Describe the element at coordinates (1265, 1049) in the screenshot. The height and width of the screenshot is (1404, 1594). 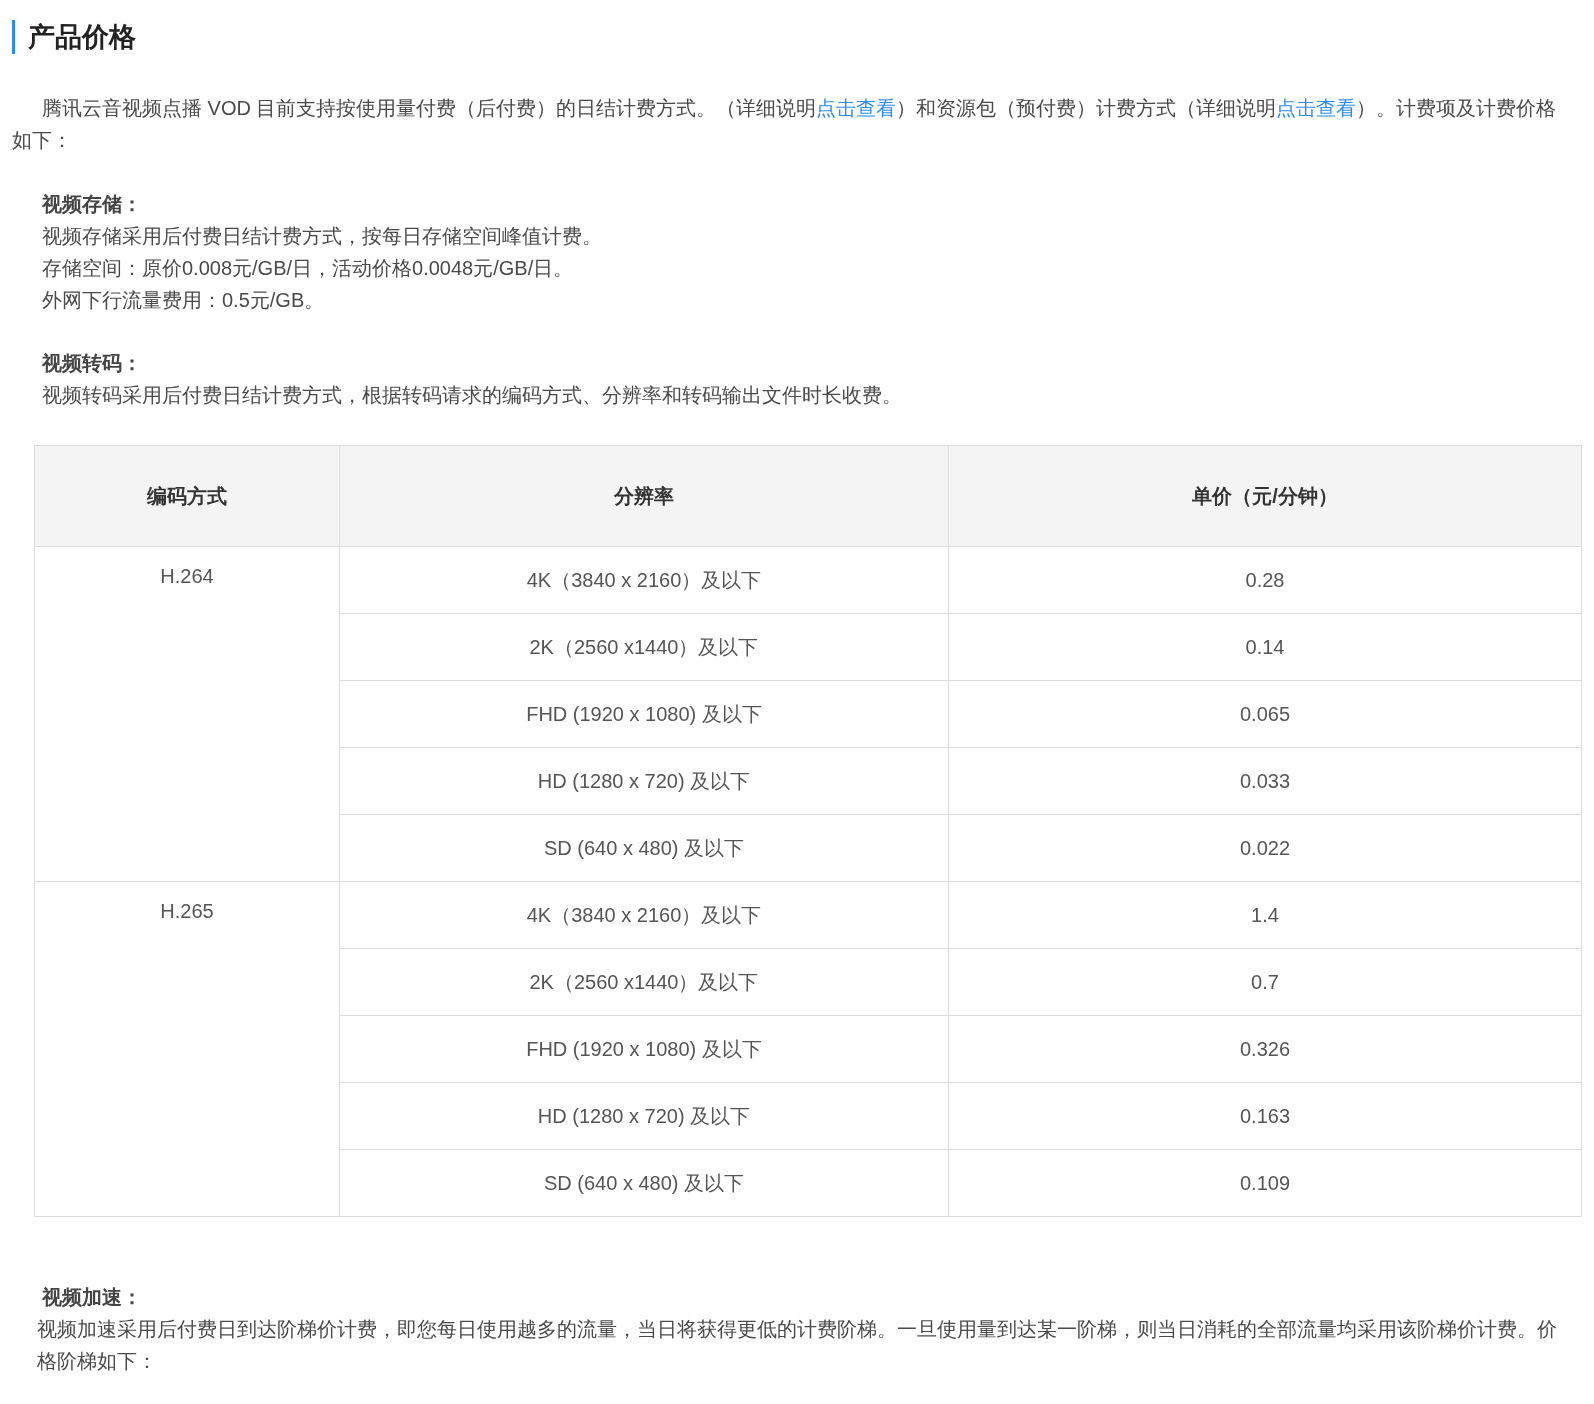
I see `table-cell: 0.326` at that location.